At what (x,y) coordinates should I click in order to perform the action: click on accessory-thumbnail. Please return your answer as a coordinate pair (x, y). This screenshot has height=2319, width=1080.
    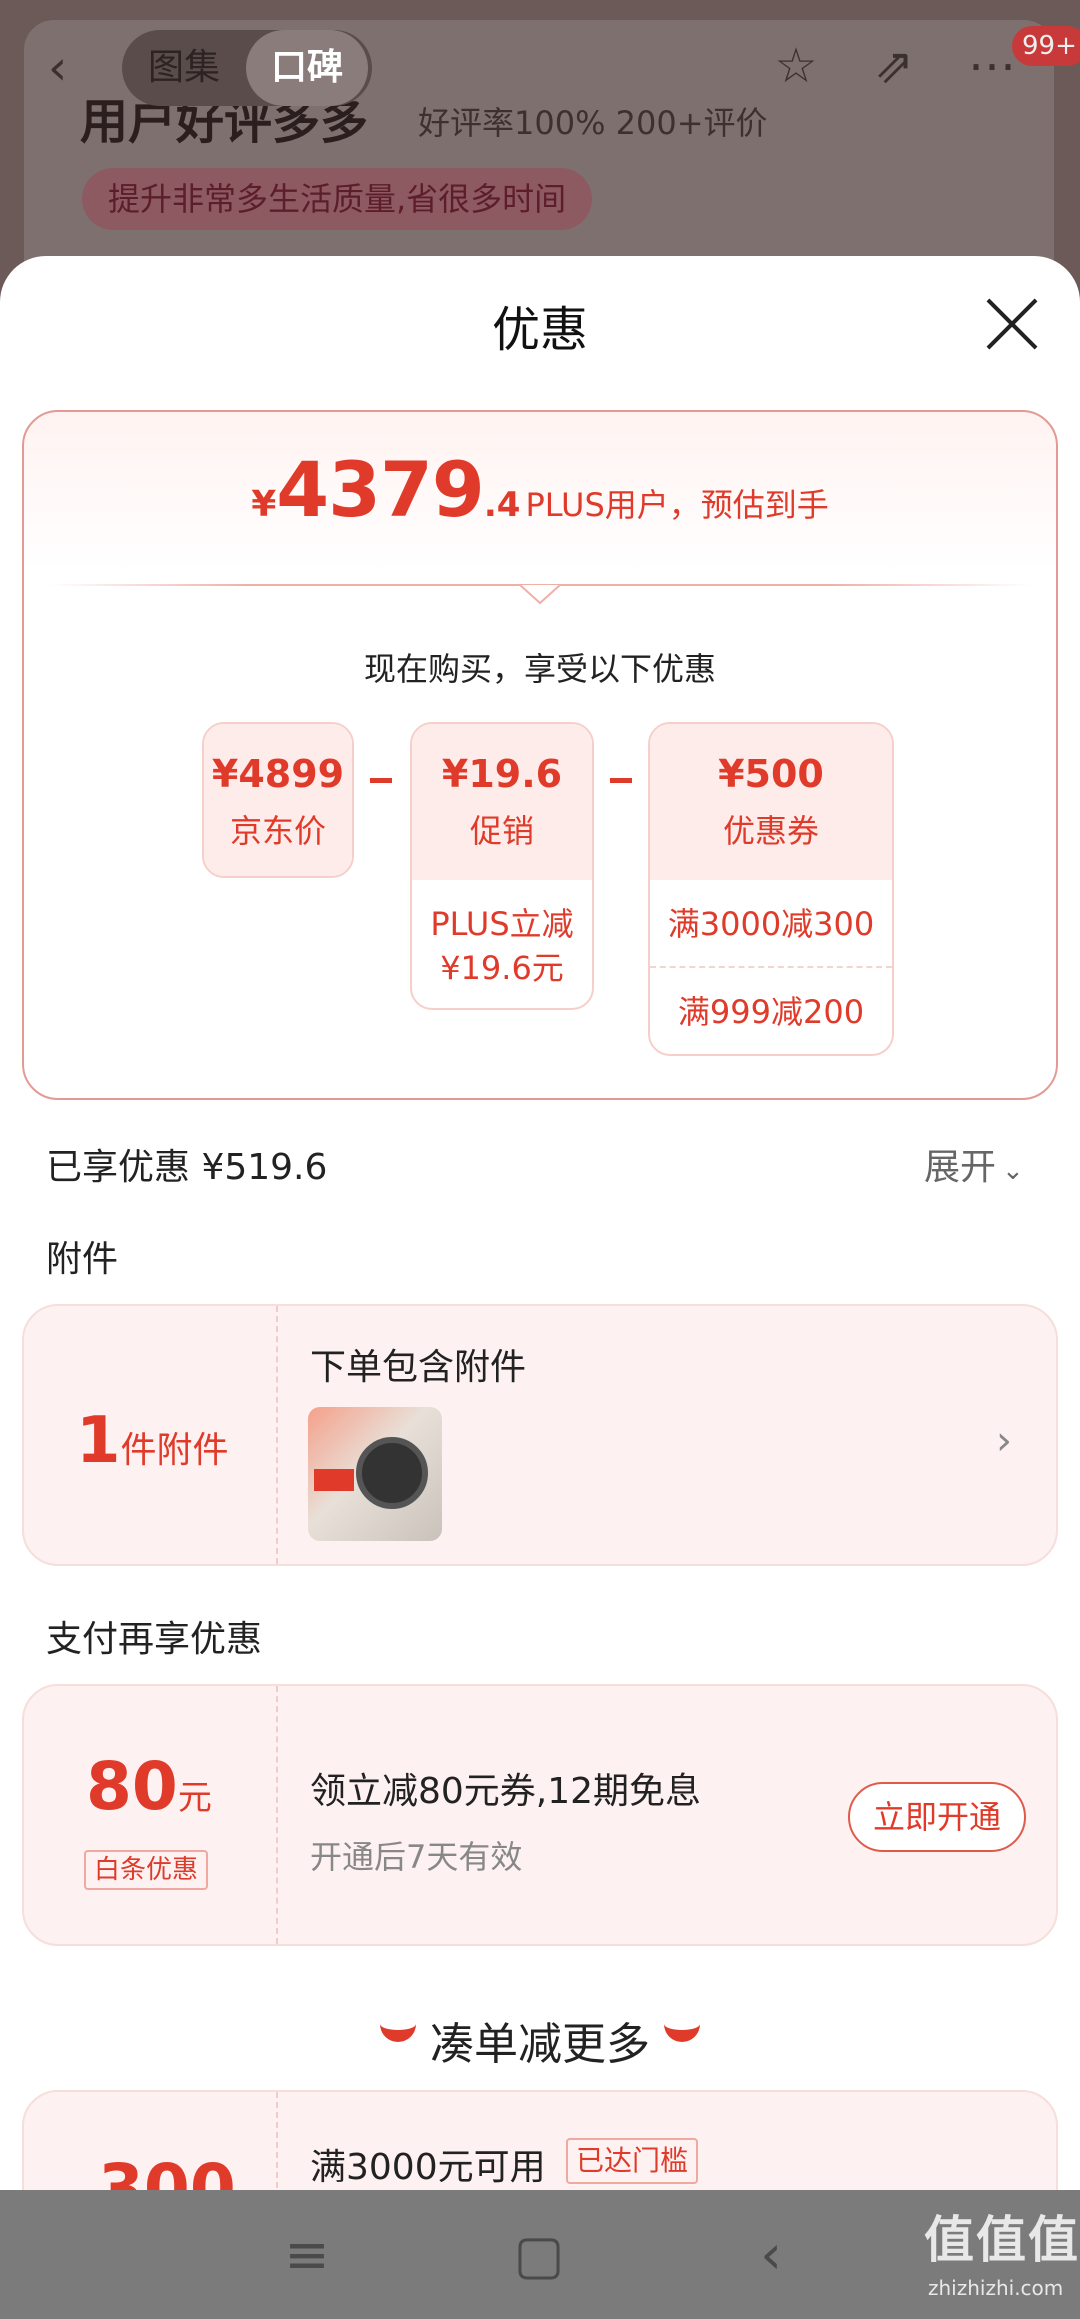
    Looking at the image, I should click on (375, 1474).